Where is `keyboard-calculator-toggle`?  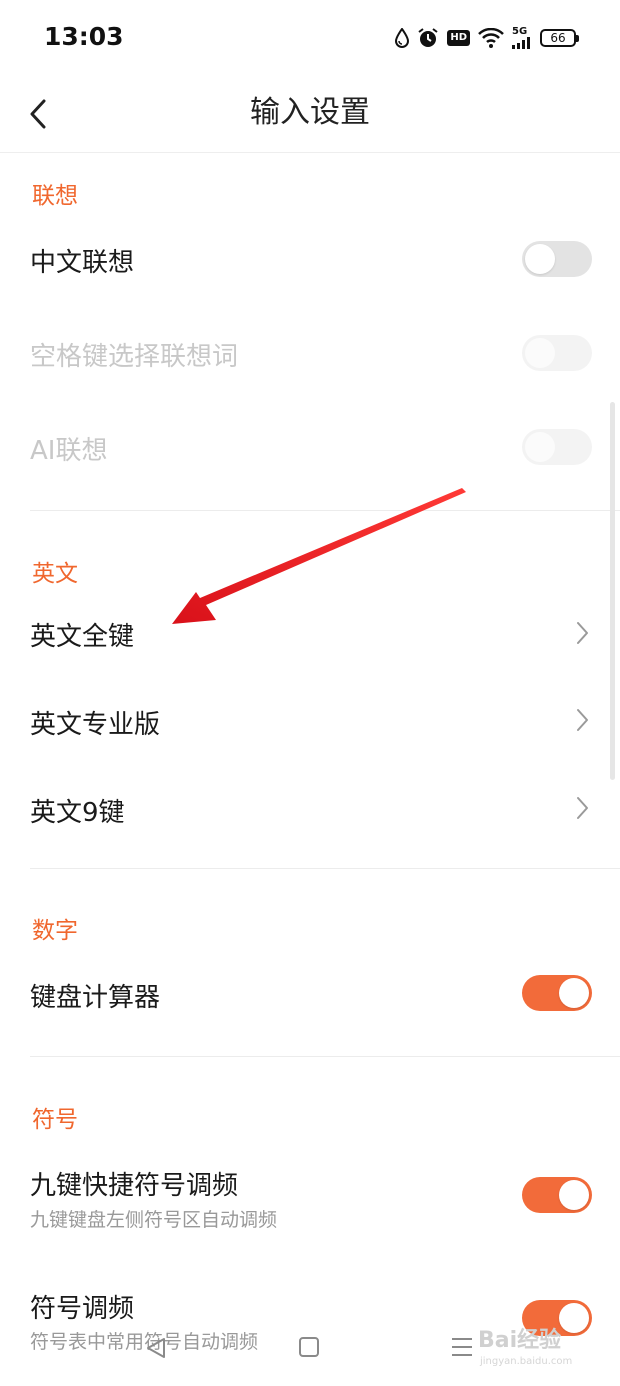
keyboard-calculator-toggle is located at coordinates (557, 993).